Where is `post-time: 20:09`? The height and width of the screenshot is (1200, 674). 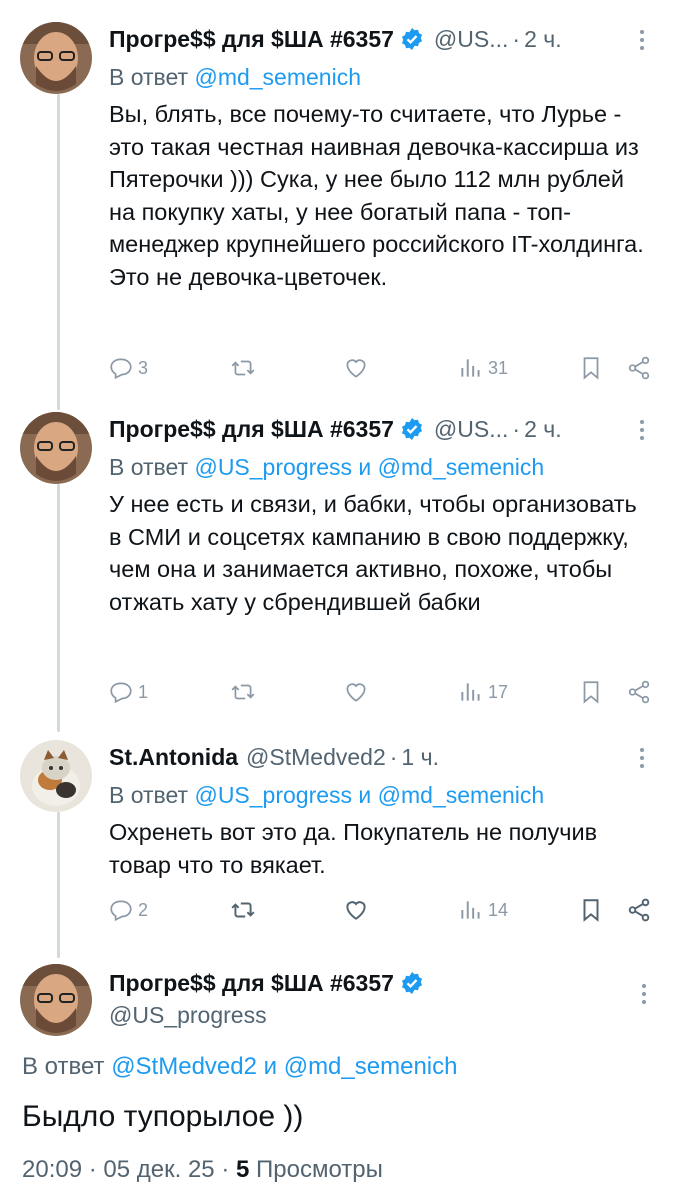 post-time: 20:09 is located at coordinates (52, 1169).